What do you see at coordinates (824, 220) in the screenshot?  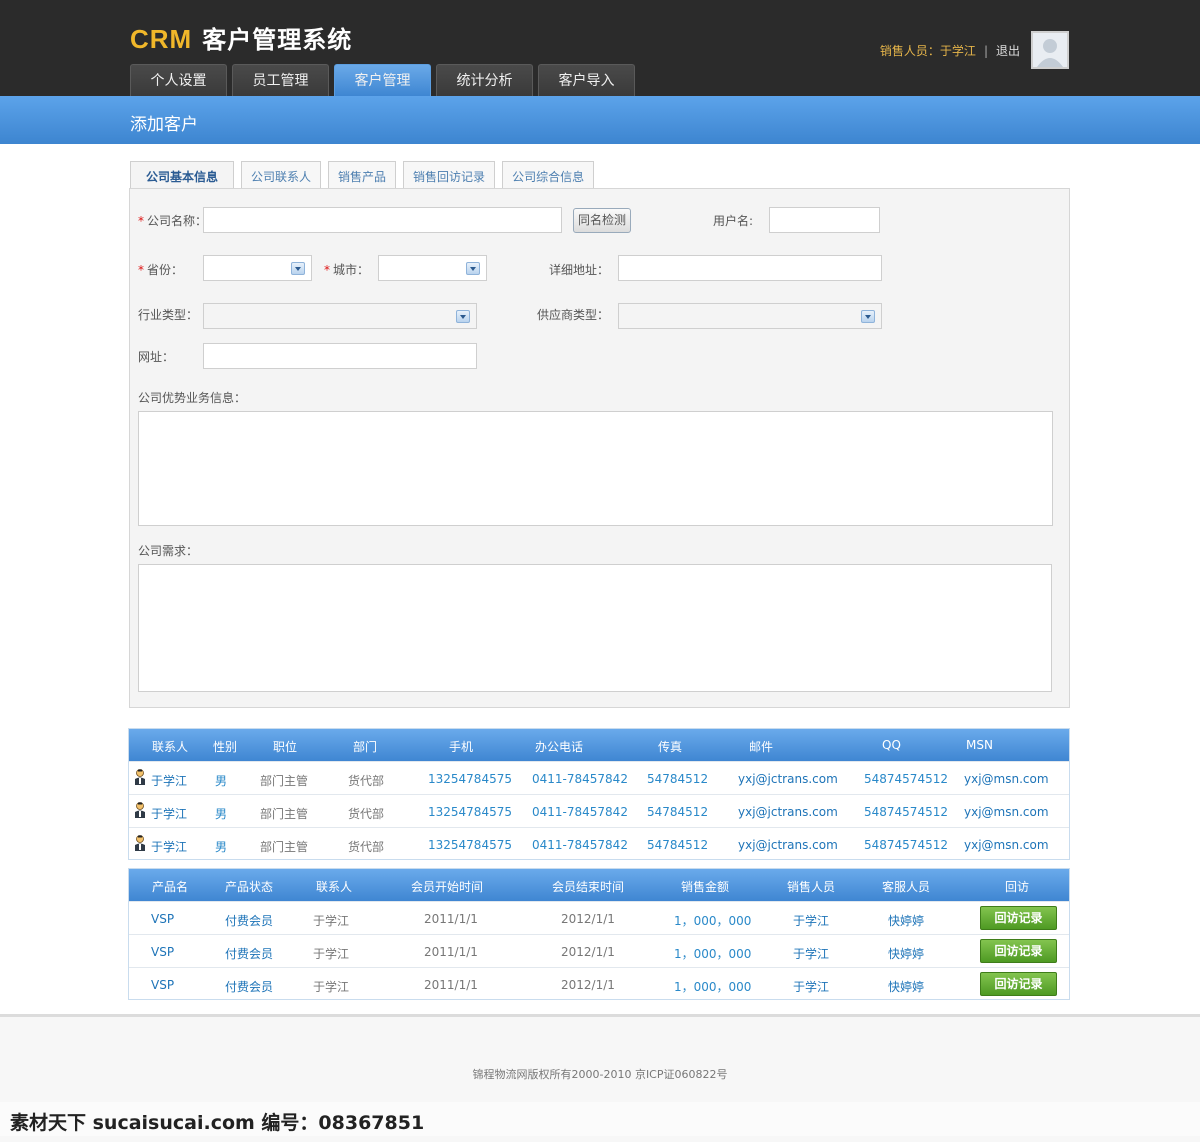 I see `username-input` at bounding box center [824, 220].